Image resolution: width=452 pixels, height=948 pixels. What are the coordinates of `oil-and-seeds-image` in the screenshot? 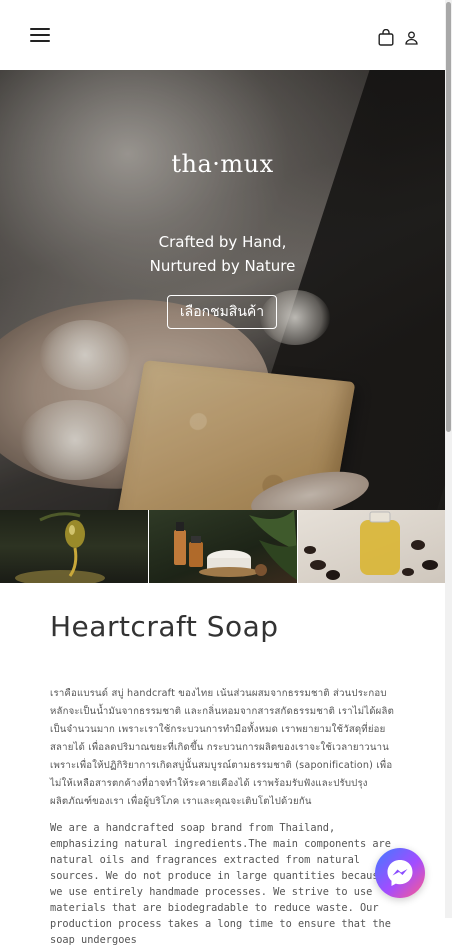 It's located at (371, 546).